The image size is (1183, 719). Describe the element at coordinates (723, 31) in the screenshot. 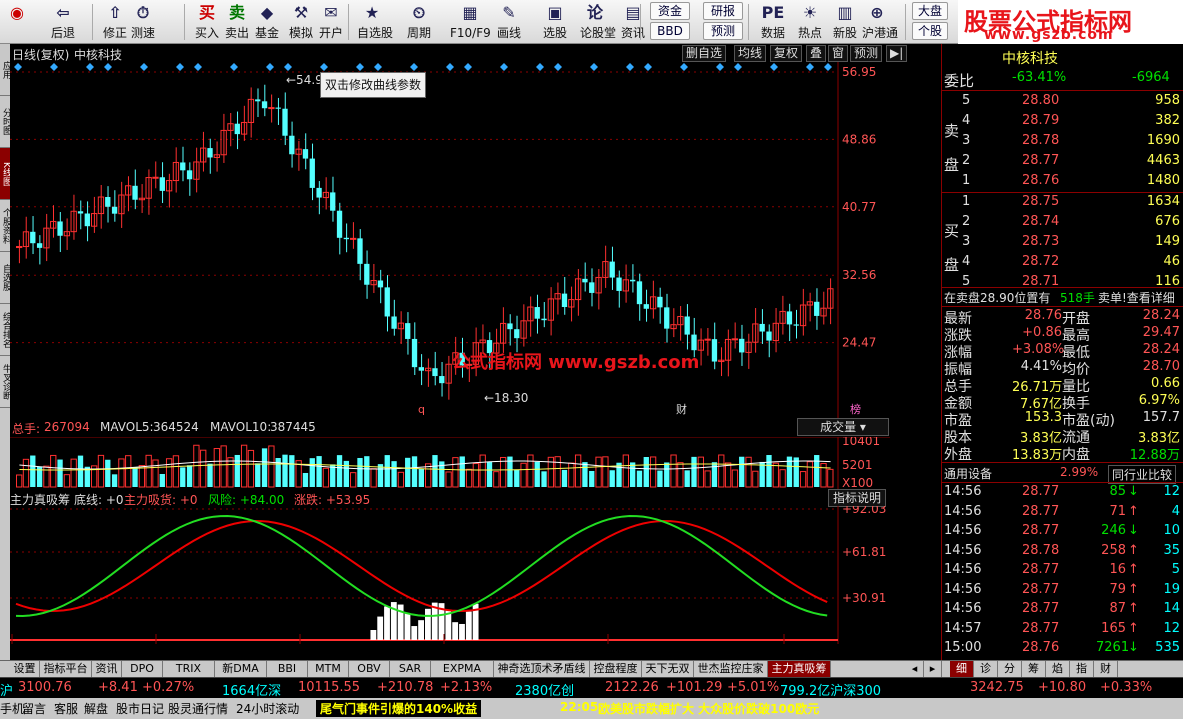

I see `toolbar-mini-button-3: 预测` at that location.